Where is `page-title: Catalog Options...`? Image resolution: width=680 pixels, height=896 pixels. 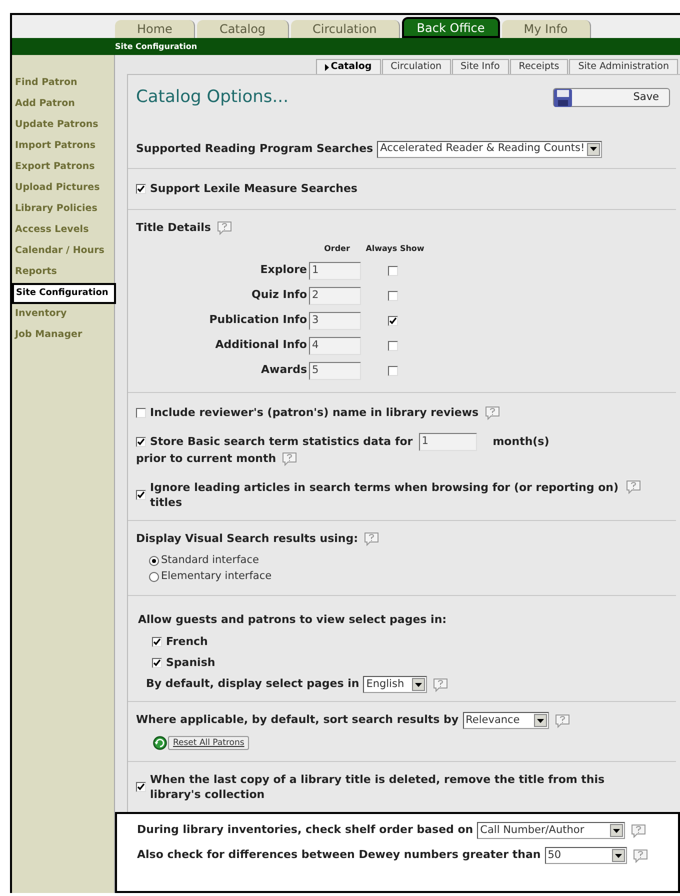
page-title: Catalog Options... is located at coordinates (212, 97).